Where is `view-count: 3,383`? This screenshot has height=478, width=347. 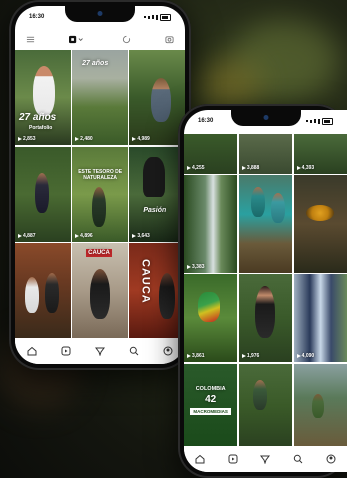 view-count: 3,383 is located at coordinates (196, 267).